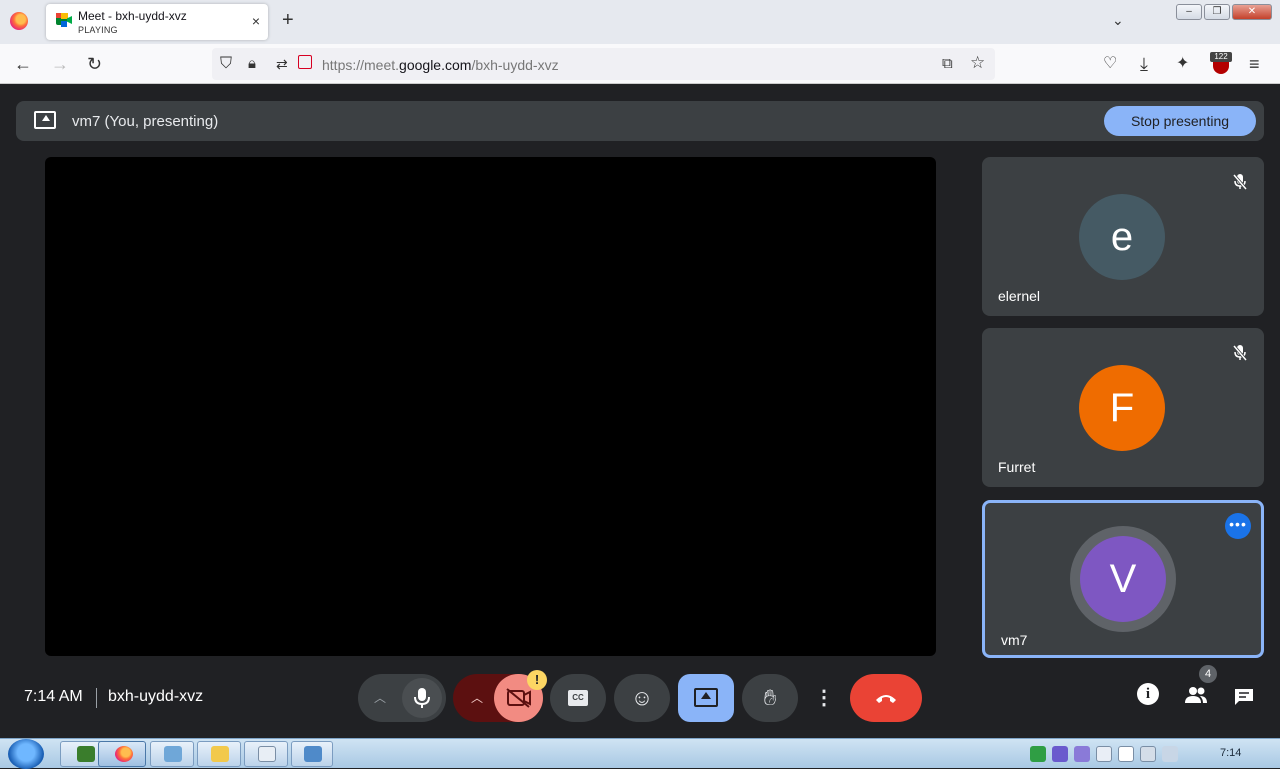  I want to click on avatar: e, so click(1122, 237).